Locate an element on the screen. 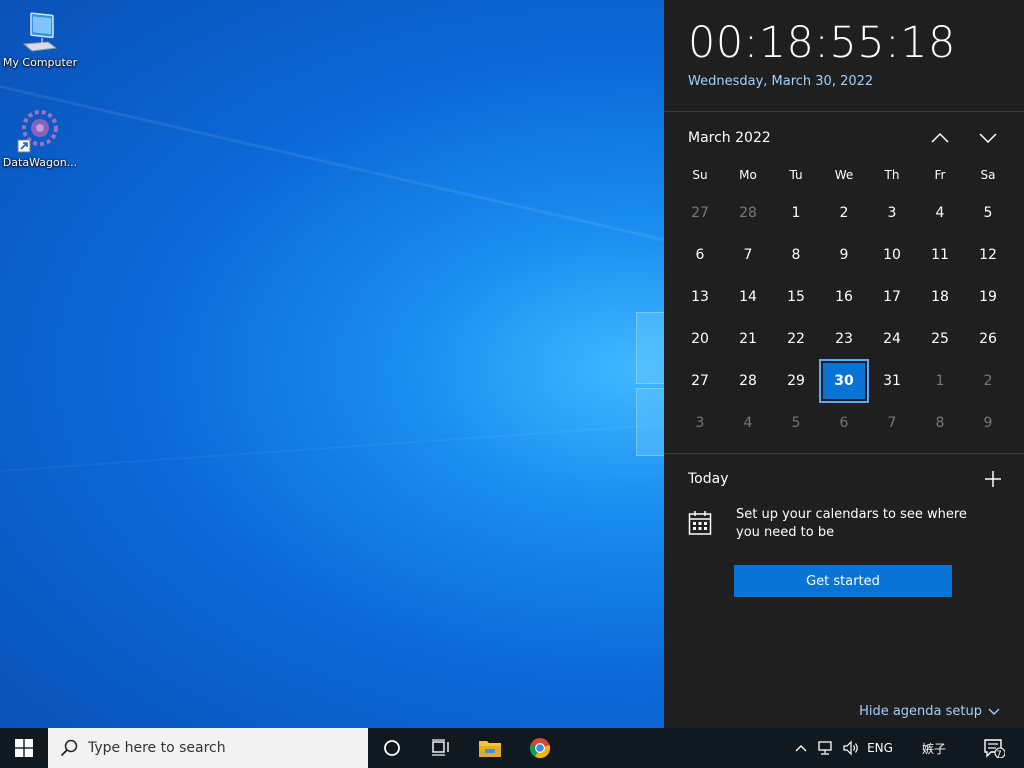 This screenshot has height=768, width=1024. calendar-week: 20 21 22 23 24 25 26 is located at coordinates (844, 339).